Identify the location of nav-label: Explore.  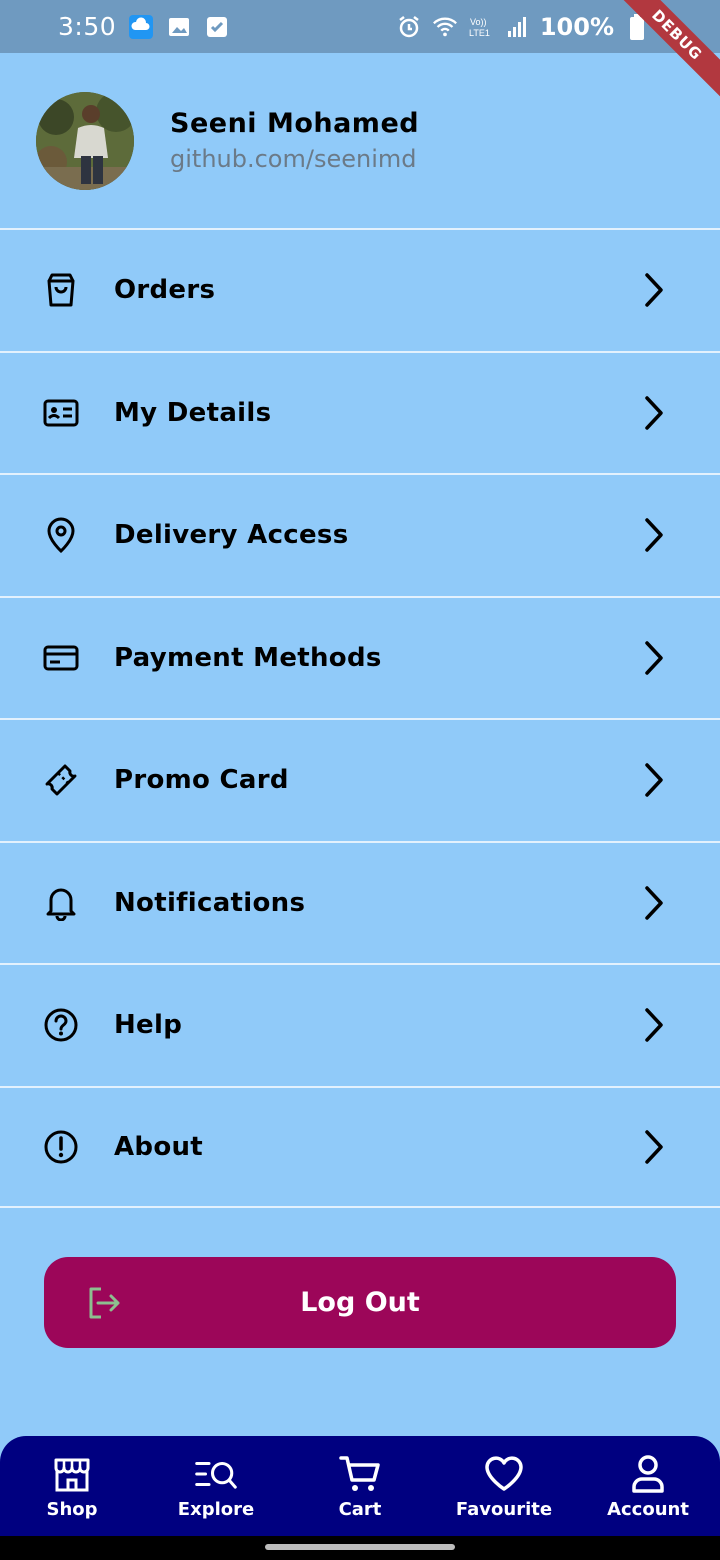
(216, 1509).